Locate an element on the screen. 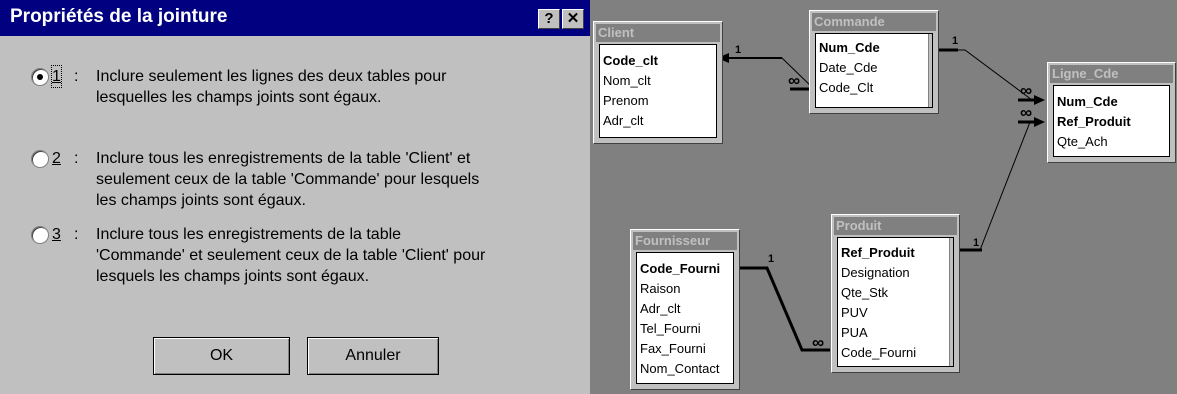  field-list: Num_Cde Ref_Produit Qte_Ach is located at coordinates (1111, 121).